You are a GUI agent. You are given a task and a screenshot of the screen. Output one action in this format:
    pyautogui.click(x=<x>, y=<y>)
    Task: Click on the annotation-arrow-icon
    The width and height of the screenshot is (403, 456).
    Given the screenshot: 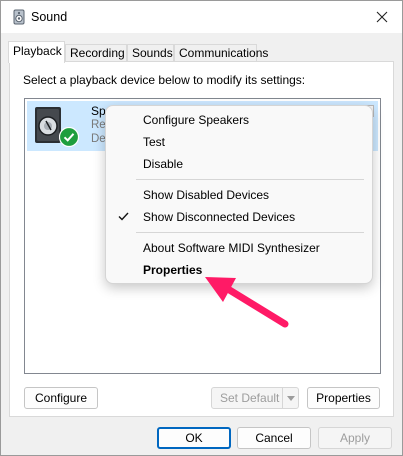 What is the action you would take?
    pyautogui.click(x=247, y=302)
    